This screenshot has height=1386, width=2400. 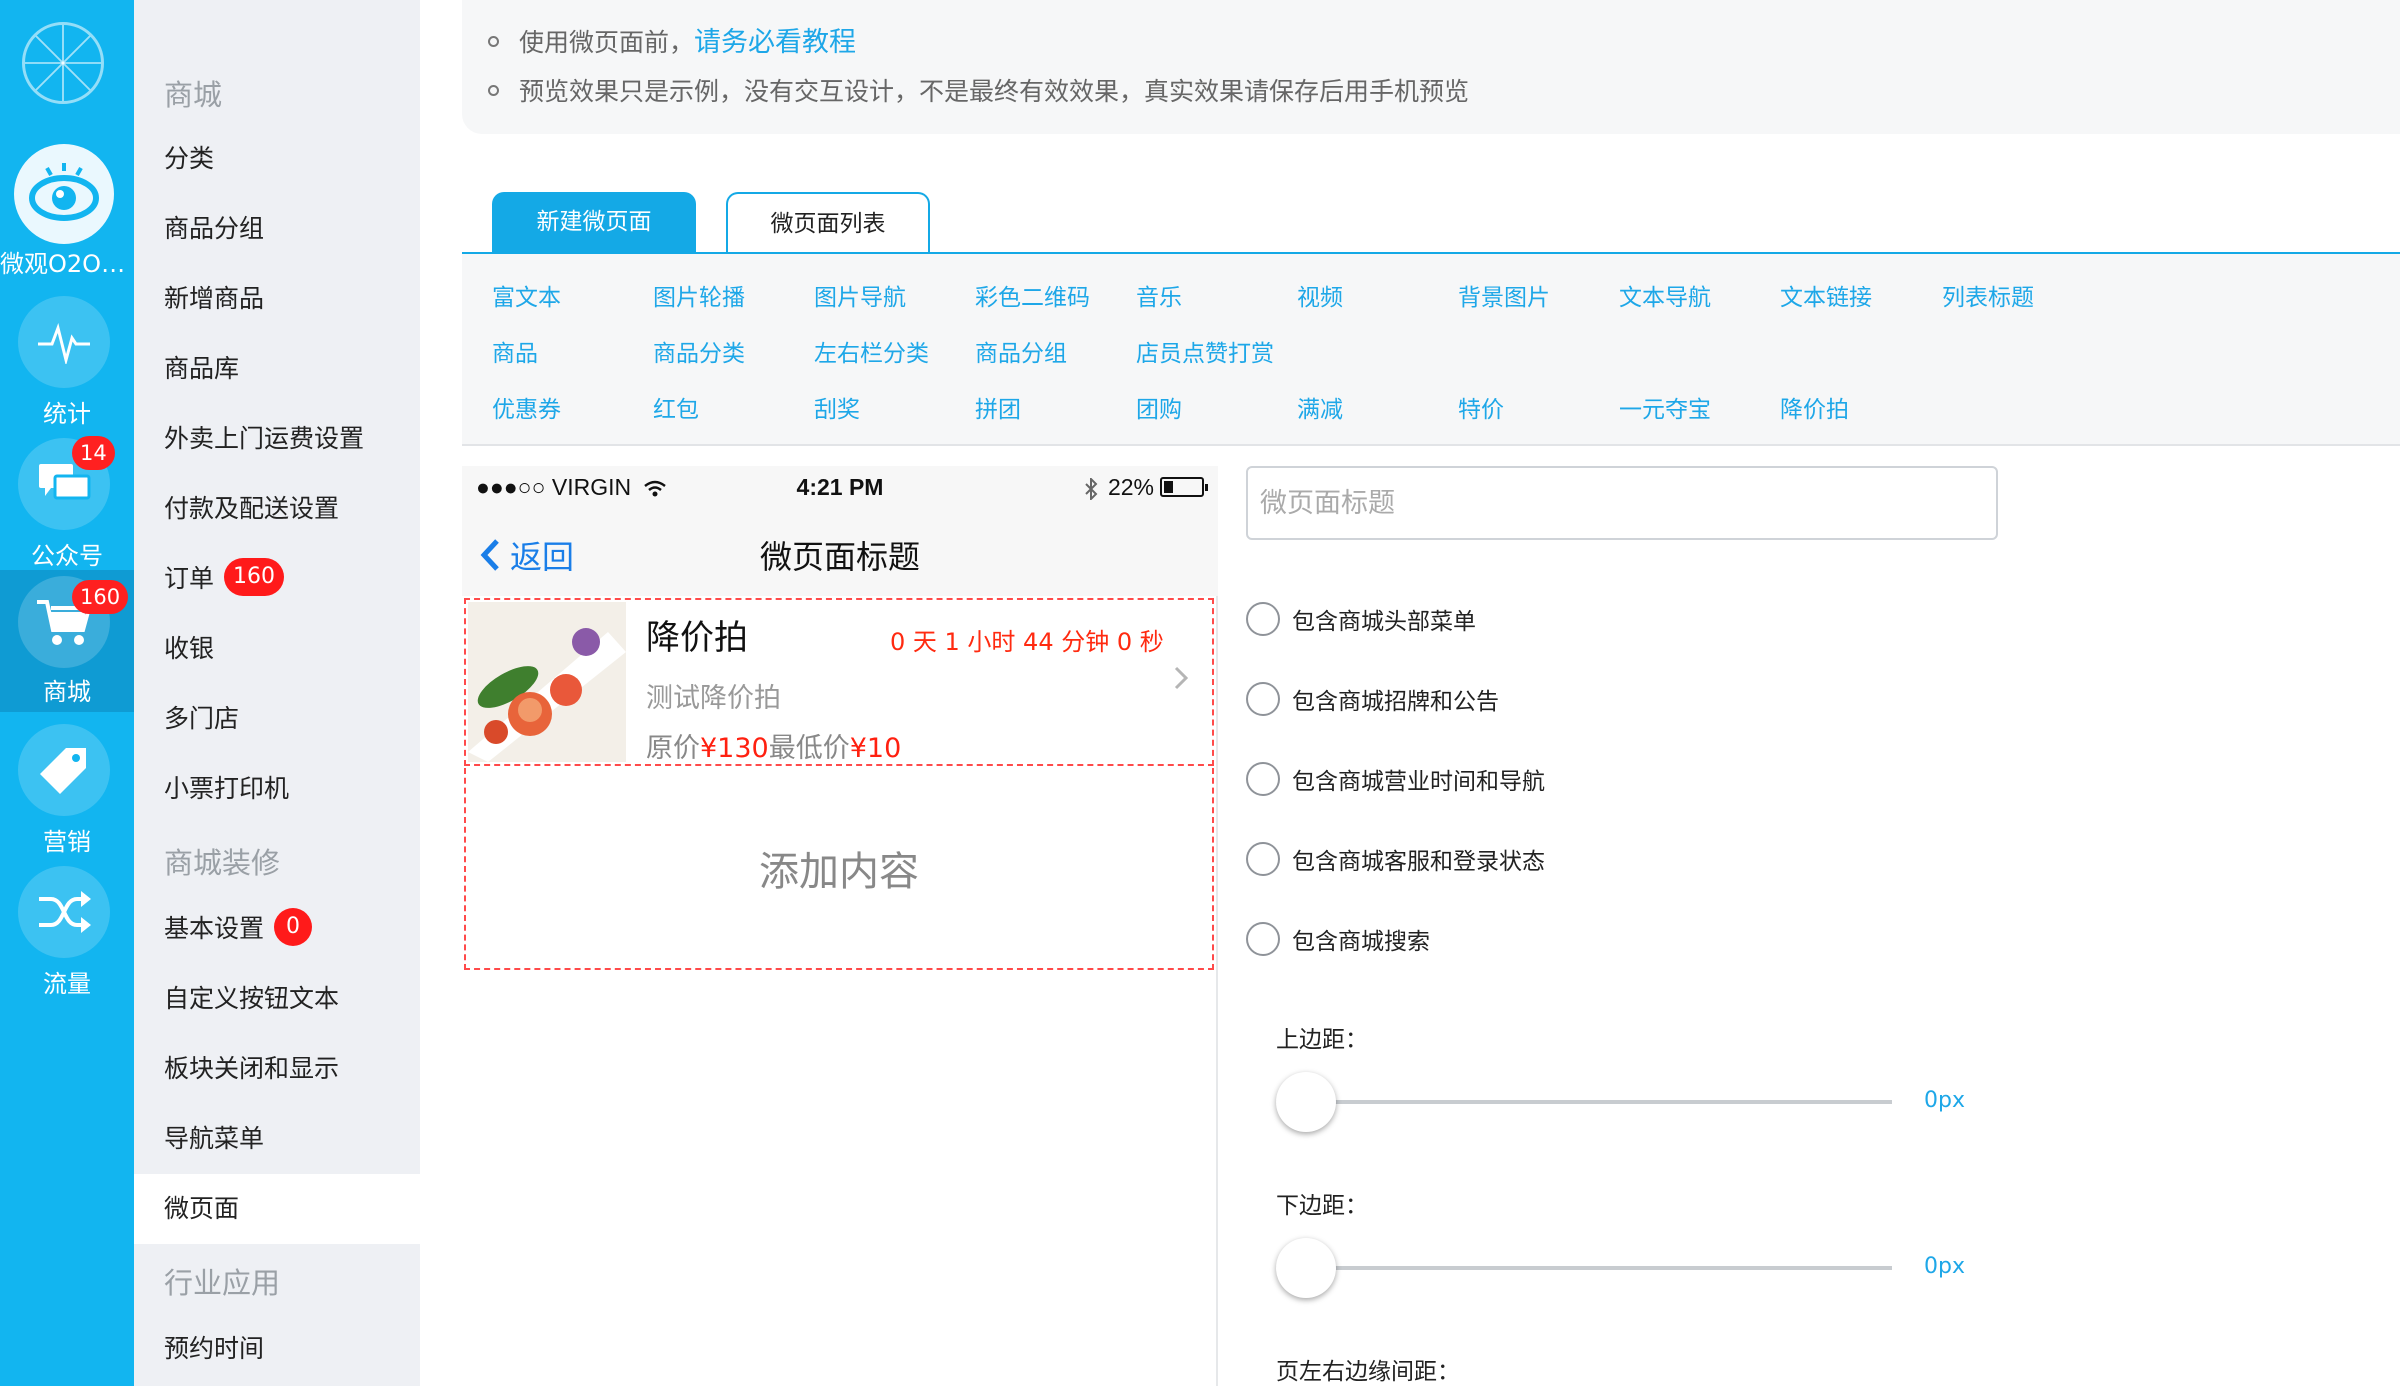 I want to click on tab-micro-page-list: 微页面列表, so click(x=828, y=223).